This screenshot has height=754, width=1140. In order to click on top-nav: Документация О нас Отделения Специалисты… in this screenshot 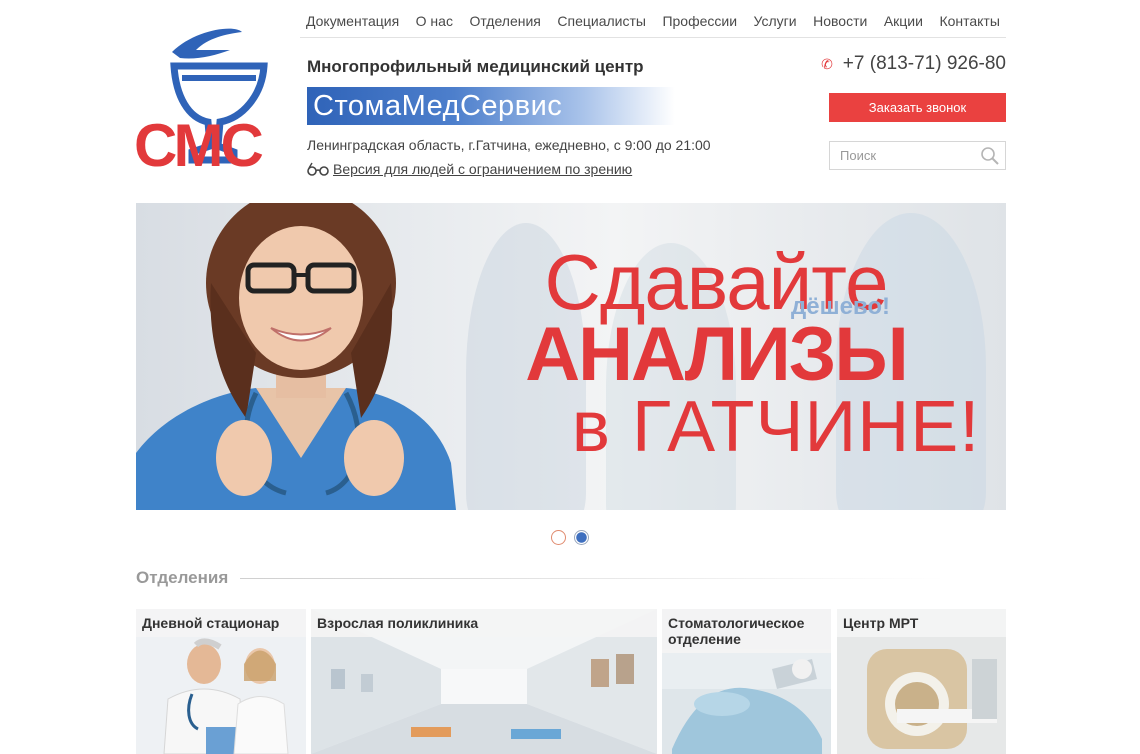, I will do `click(653, 23)`.